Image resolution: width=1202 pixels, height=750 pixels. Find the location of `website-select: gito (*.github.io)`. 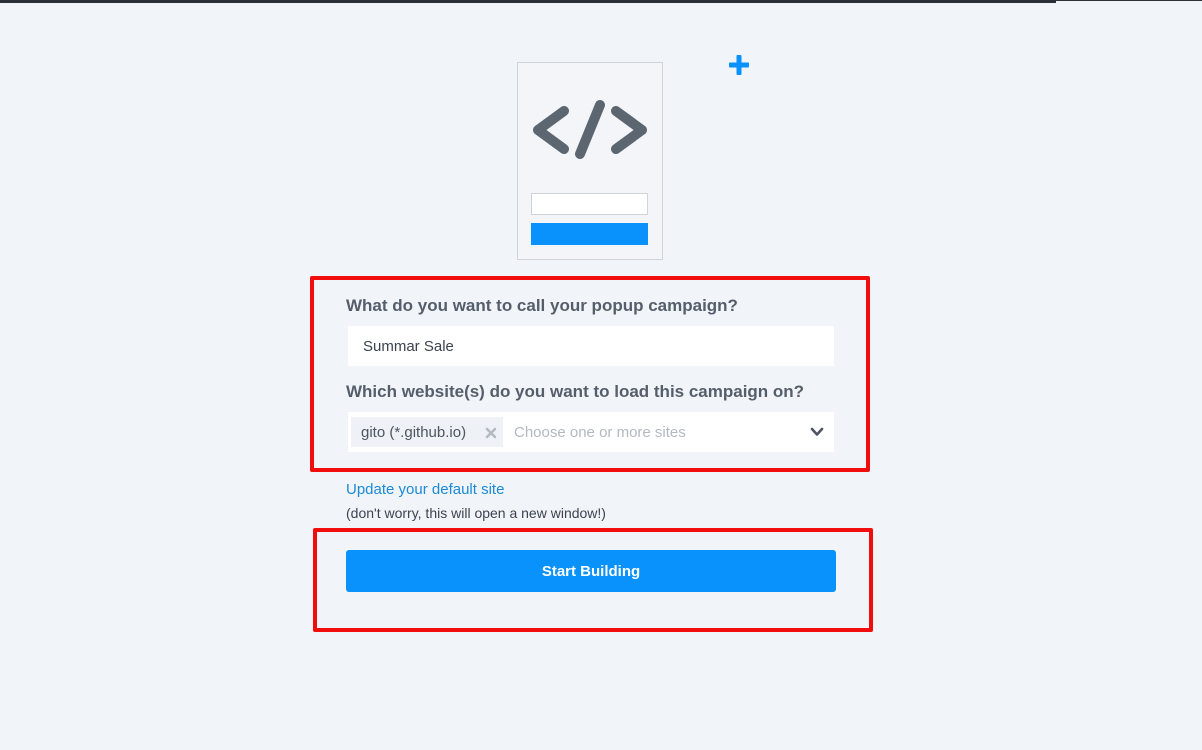

website-select: gito (*.github.io) is located at coordinates (591, 432).